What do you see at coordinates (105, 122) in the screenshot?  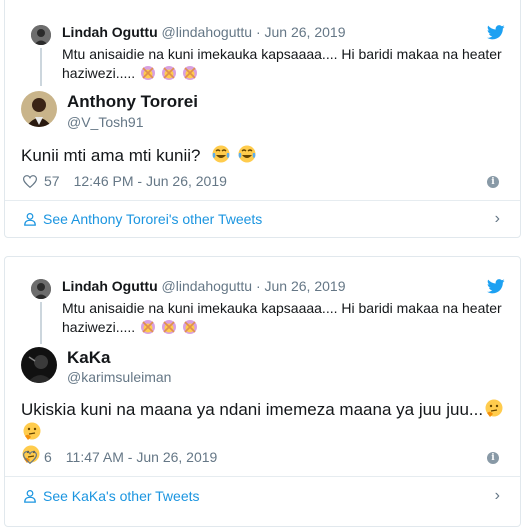 I see `author-handle: @V_Tosh91` at bounding box center [105, 122].